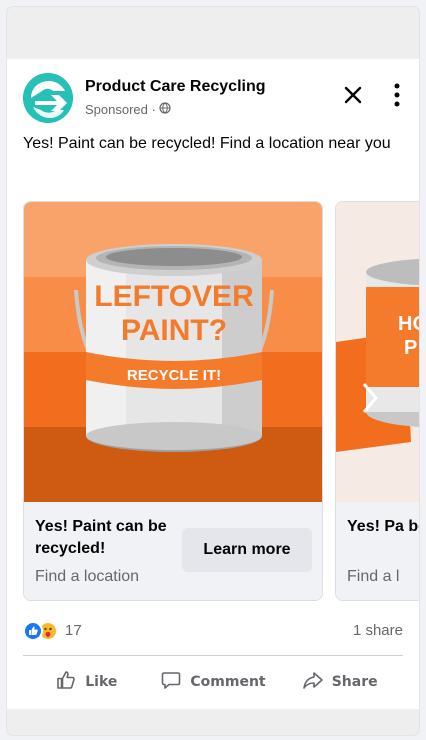 This screenshot has width=426, height=740. I want to click on sponsored-label: Sponsored ·, so click(128, 109).